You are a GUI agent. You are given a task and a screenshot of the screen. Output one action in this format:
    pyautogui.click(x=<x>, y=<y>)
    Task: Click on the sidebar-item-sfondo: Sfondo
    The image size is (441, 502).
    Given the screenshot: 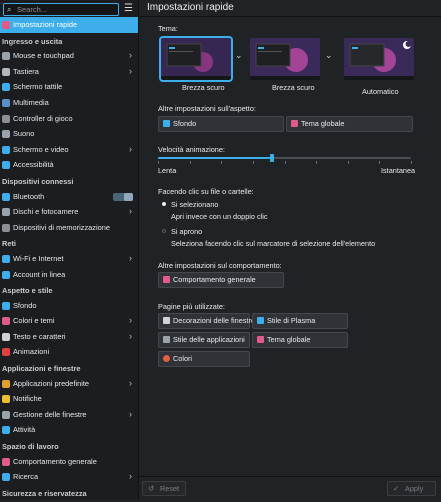 What is the action you would take?
    pyautogui.click(x=69, y=306)
    